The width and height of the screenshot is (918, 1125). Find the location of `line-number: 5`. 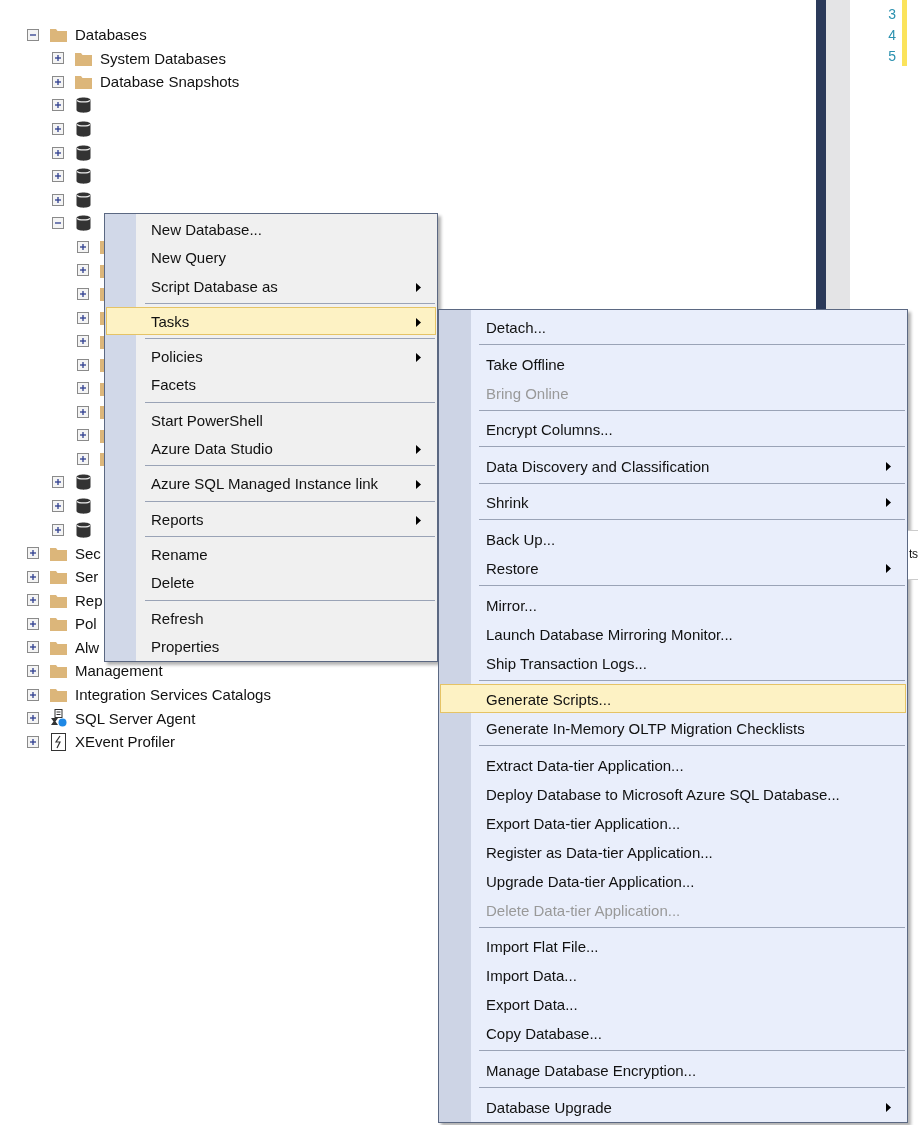

line-number: 5 is located at coordinates (892, 56).